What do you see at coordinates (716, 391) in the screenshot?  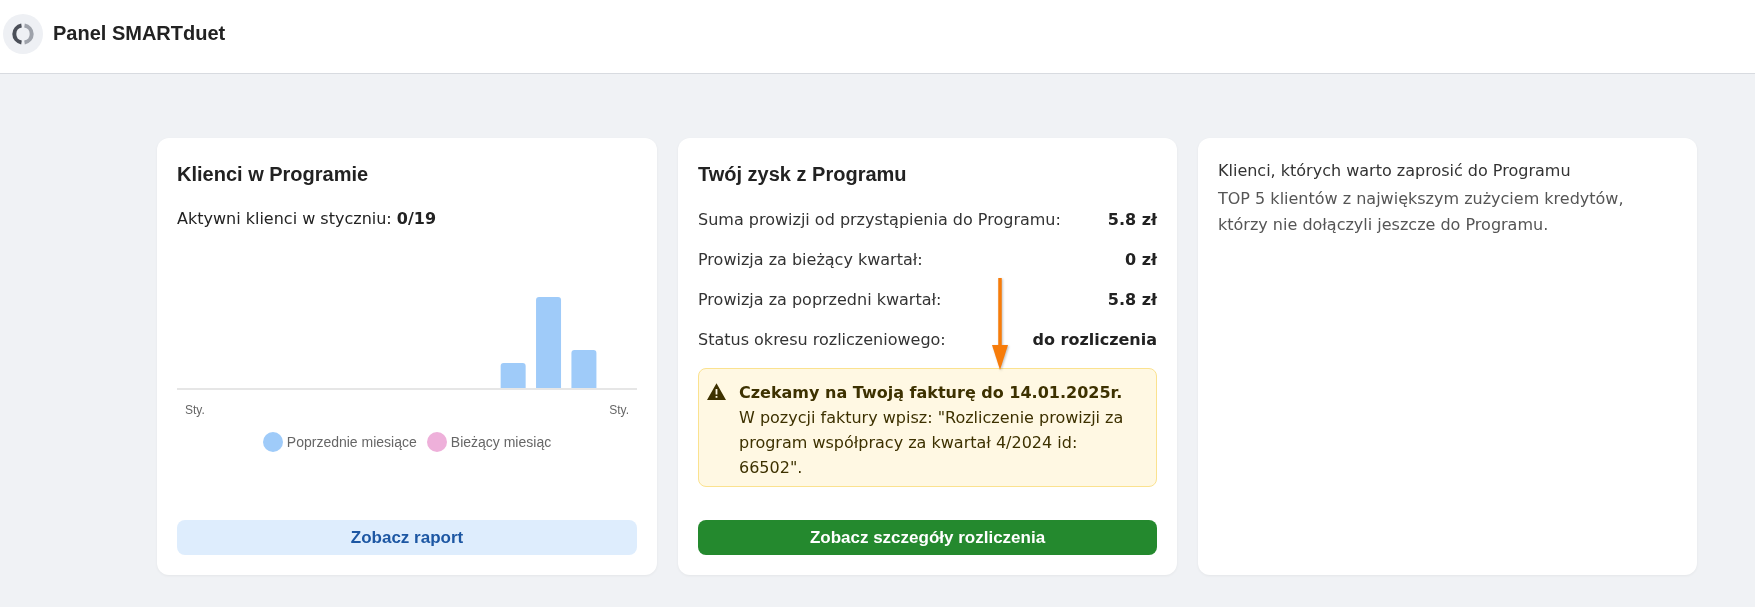 I see `warning-icon` at bounding box center [716, 391].